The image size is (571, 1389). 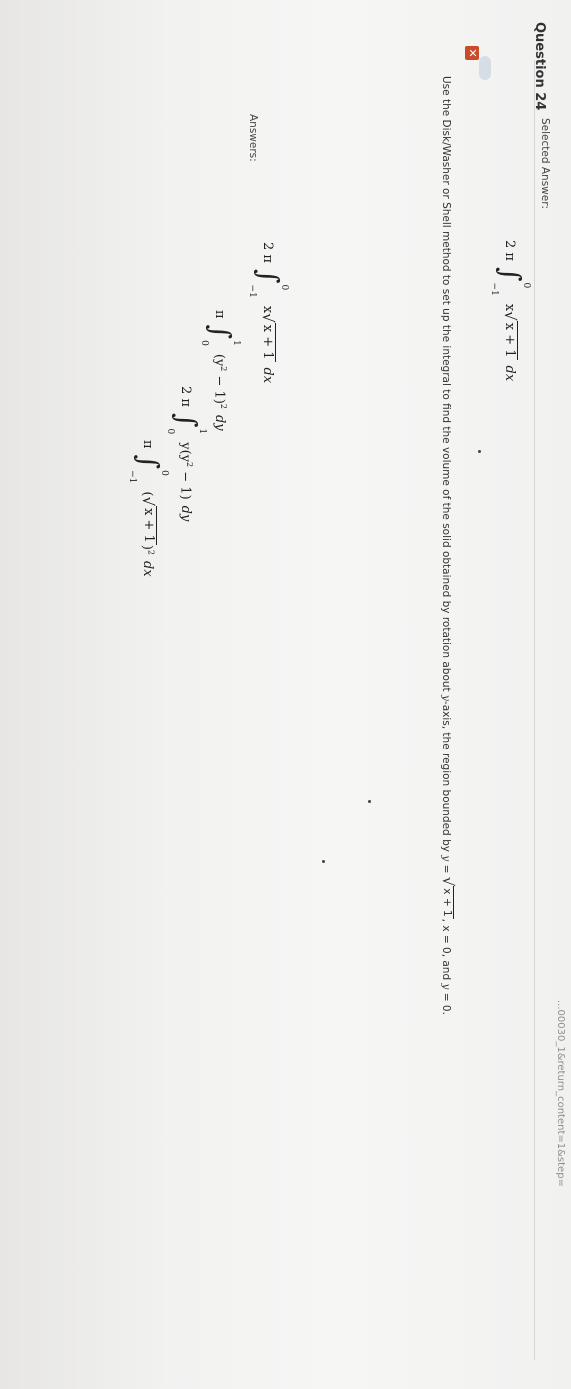 What do you see at coordinates (472, 53) in the screenshot?
I see `incorrect-x-icon: ✕` at bounding box center [472, 53].